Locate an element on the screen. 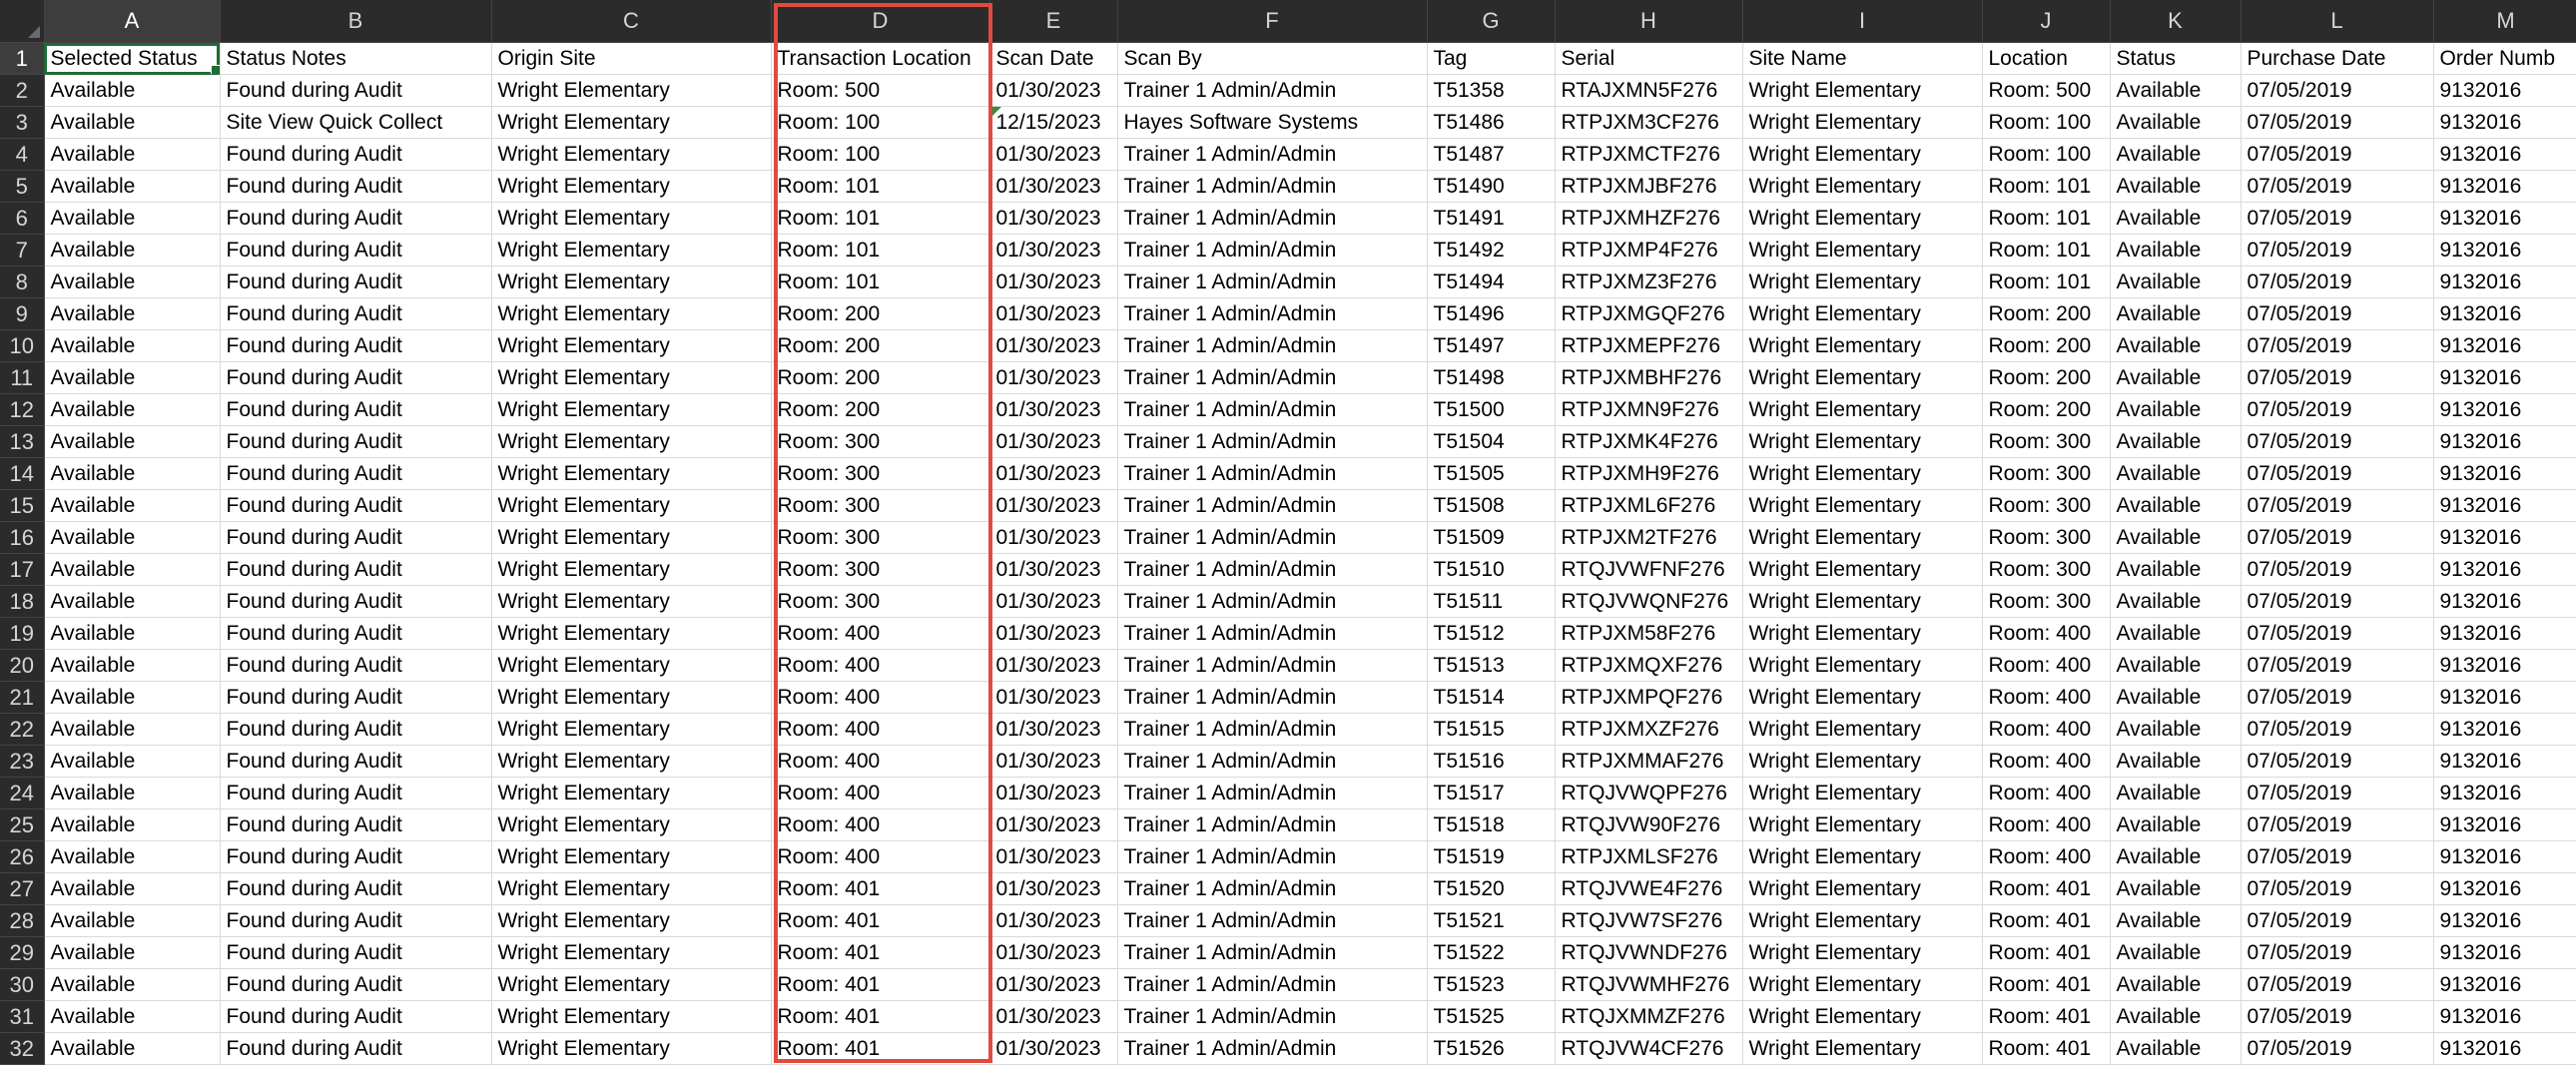 The height and width of the screenshot is (1066, 2576). cell-g15: T51508 is located at coordinates (1491, 506).